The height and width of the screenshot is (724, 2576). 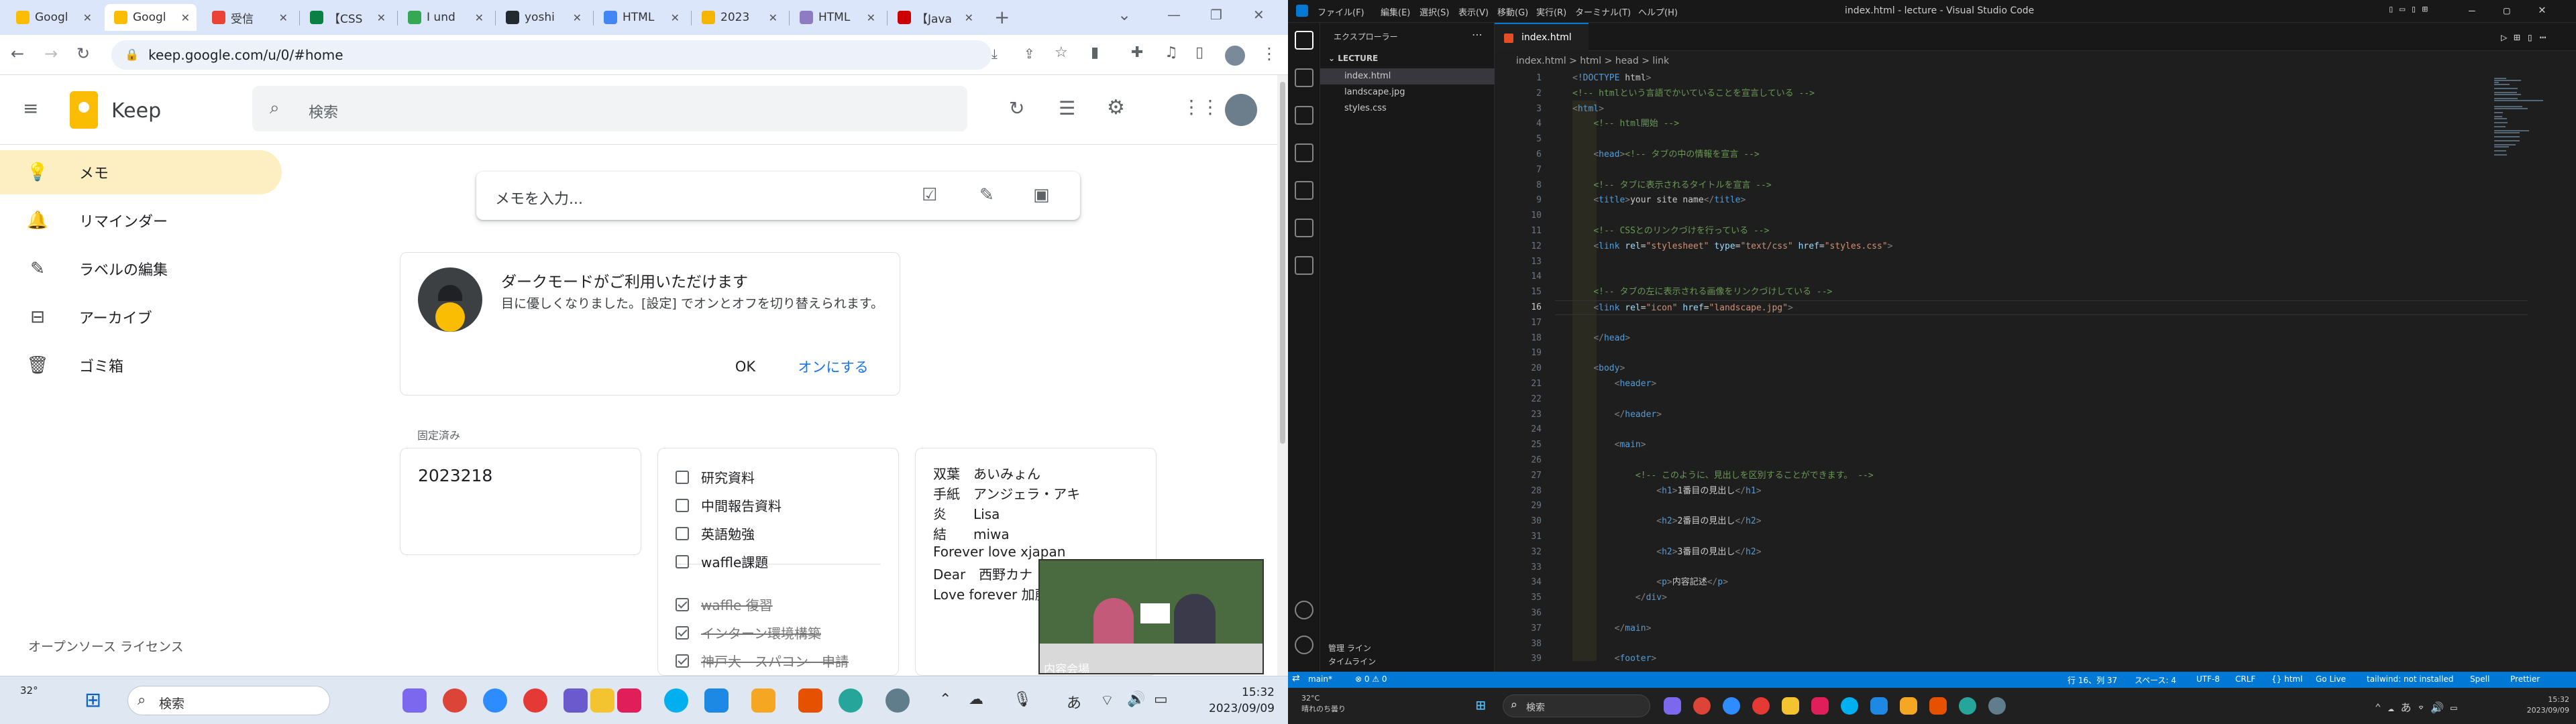 I want to click on wifi-icon: ⌔, so click(x=1107, y=700).